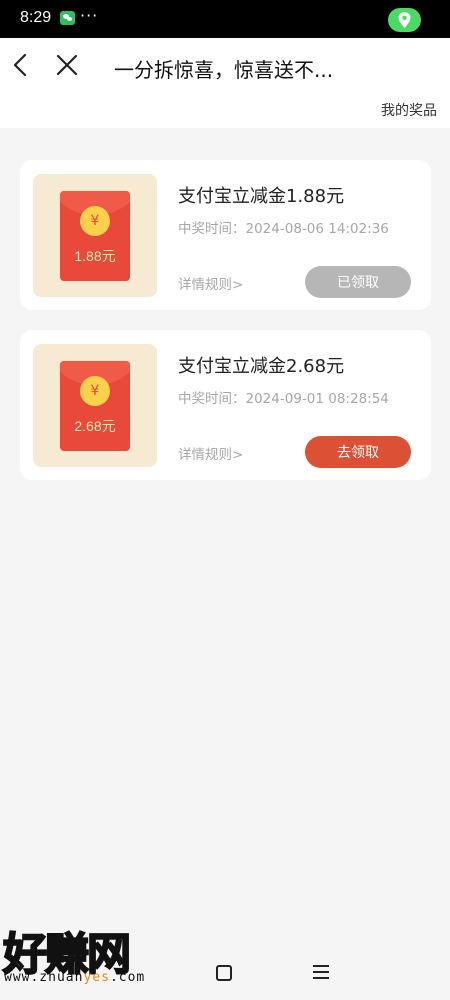  I want to click on prize-name: 支付宝立减金1.88元, so click(261, 196).